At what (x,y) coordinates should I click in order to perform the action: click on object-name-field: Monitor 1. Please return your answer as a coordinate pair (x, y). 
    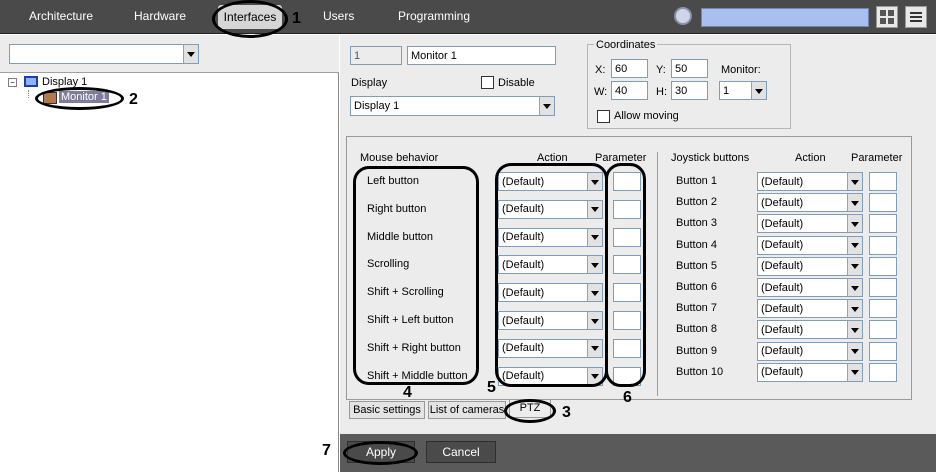
    Looking at the image, I should click on (481, 55).